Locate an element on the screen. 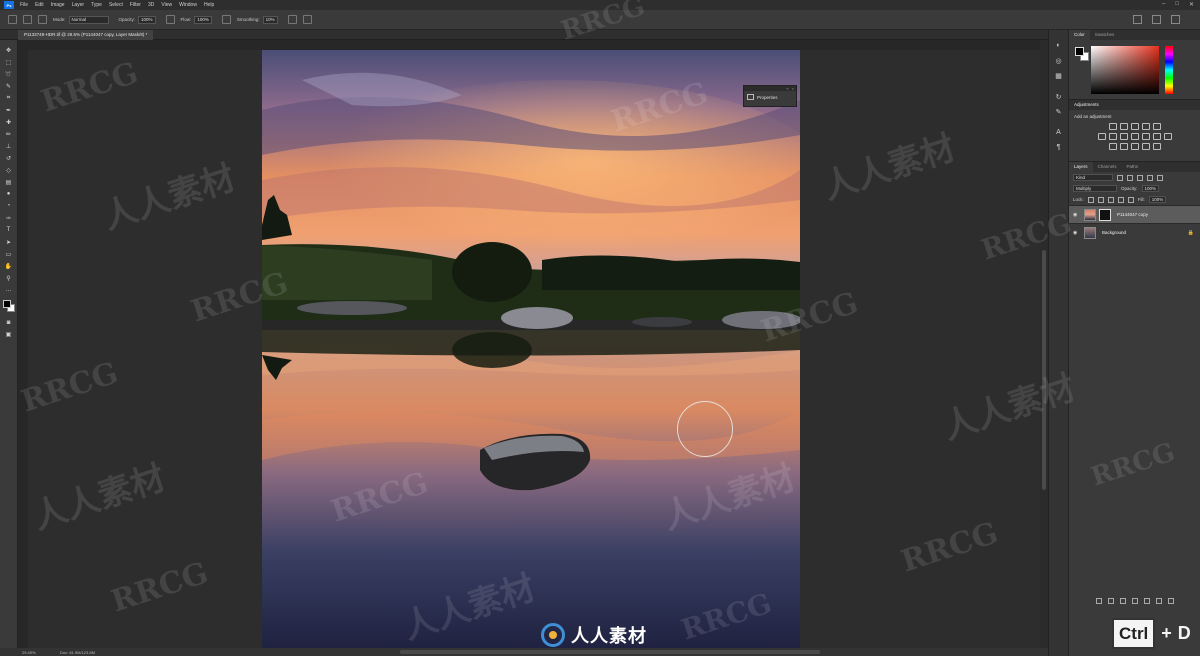 Image resolution: width=1200 pixels, height=656 pixels. panel-close-icon: × is located at coordinates (793, 88).